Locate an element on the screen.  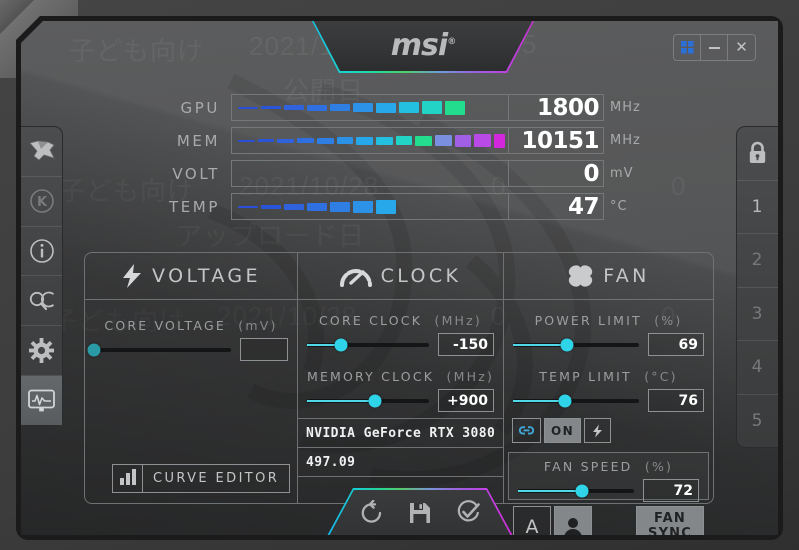
sidebar-item-oc-scanner is located at coordinates (41, 301).